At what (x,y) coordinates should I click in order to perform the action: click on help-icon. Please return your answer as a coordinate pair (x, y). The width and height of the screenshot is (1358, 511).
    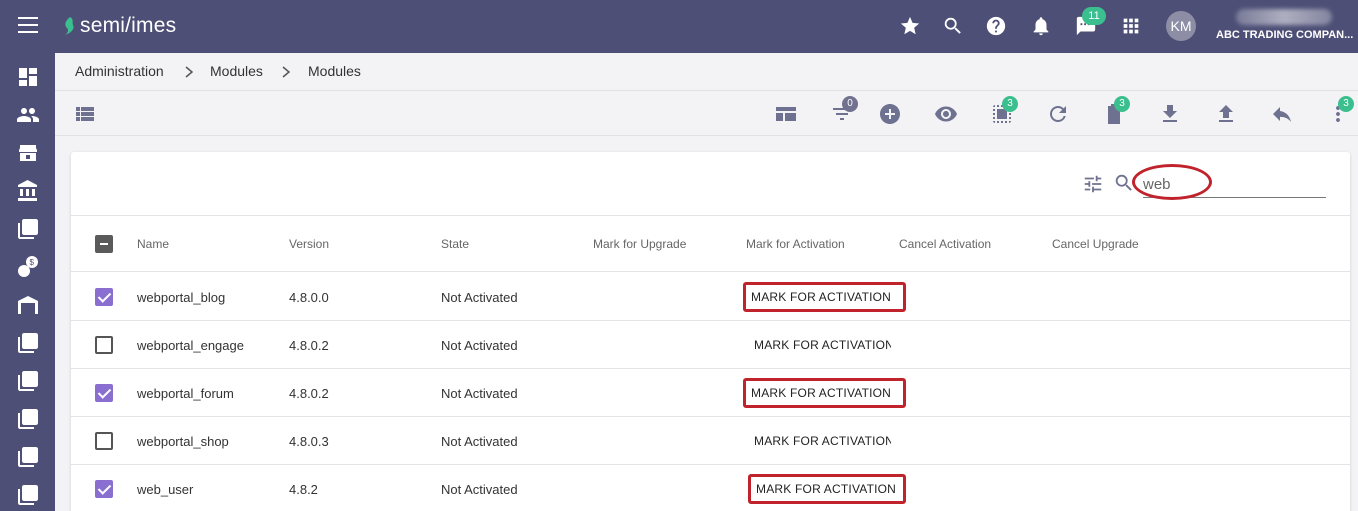
    Looking at the image, I should click on (996, 26).